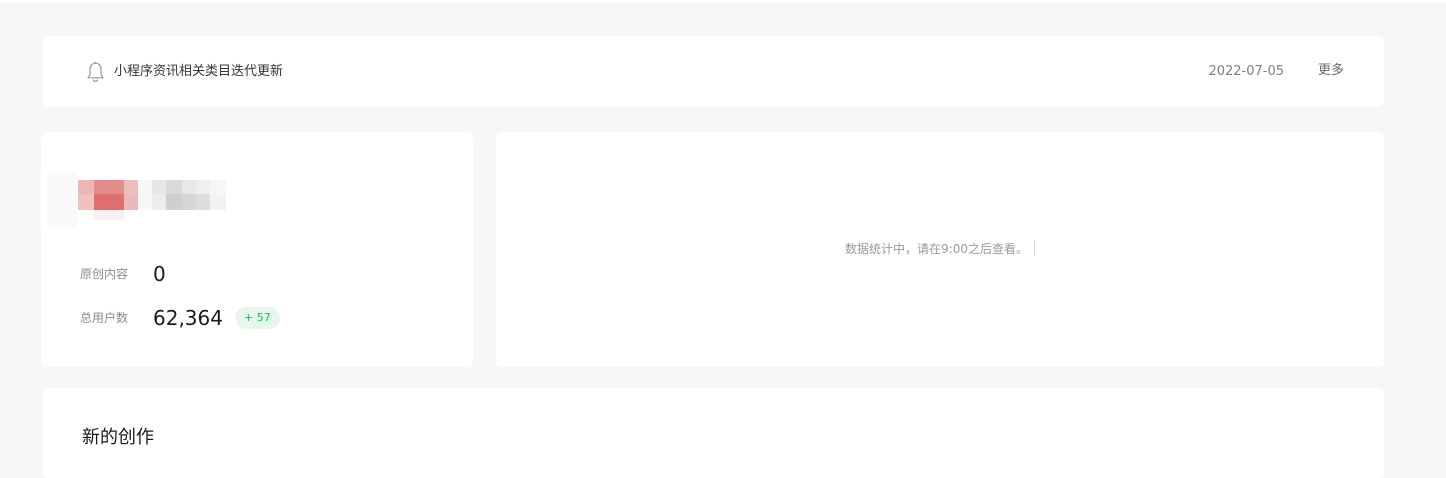 The image size is (1446, 478). I want to click on stat-original-content: 原创内容 0, so click(123, 274).